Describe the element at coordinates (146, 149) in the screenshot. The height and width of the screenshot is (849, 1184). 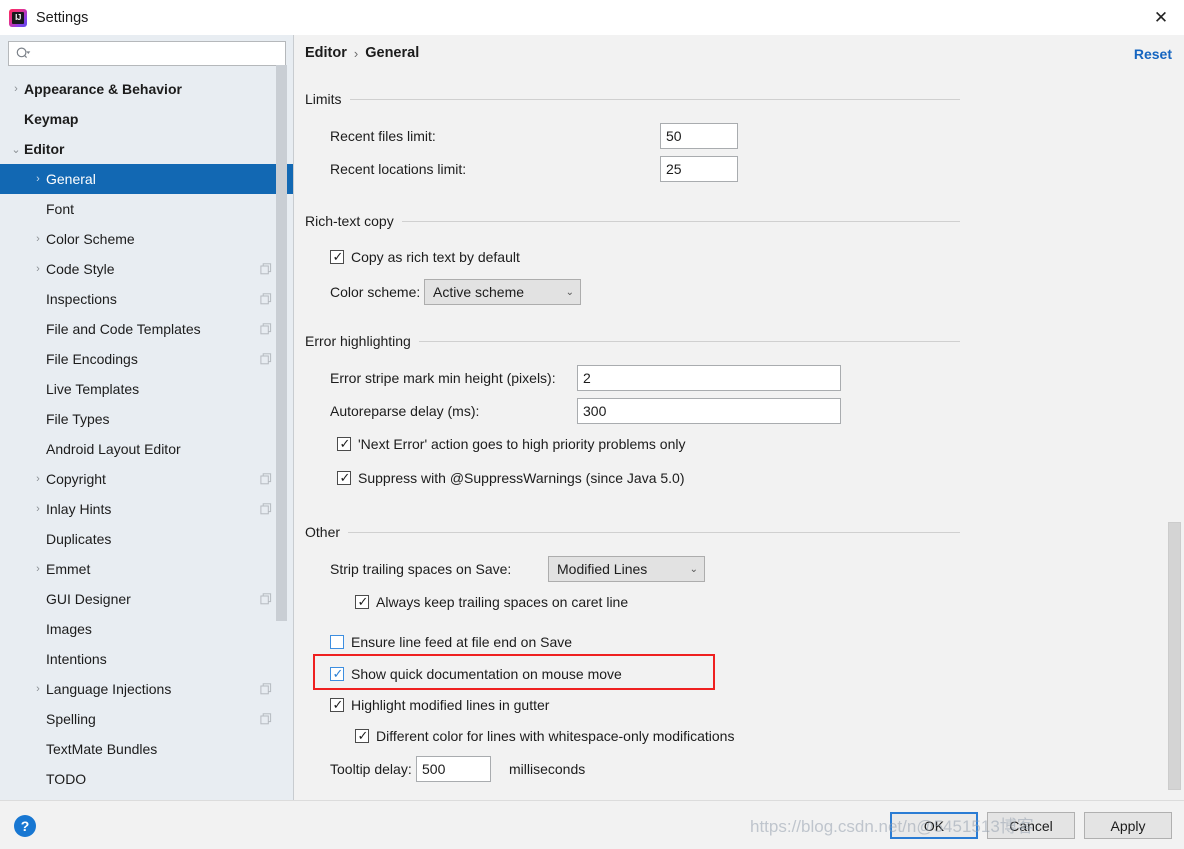
I see `sidebar-item-editor: ⌄ Editor` at that location.